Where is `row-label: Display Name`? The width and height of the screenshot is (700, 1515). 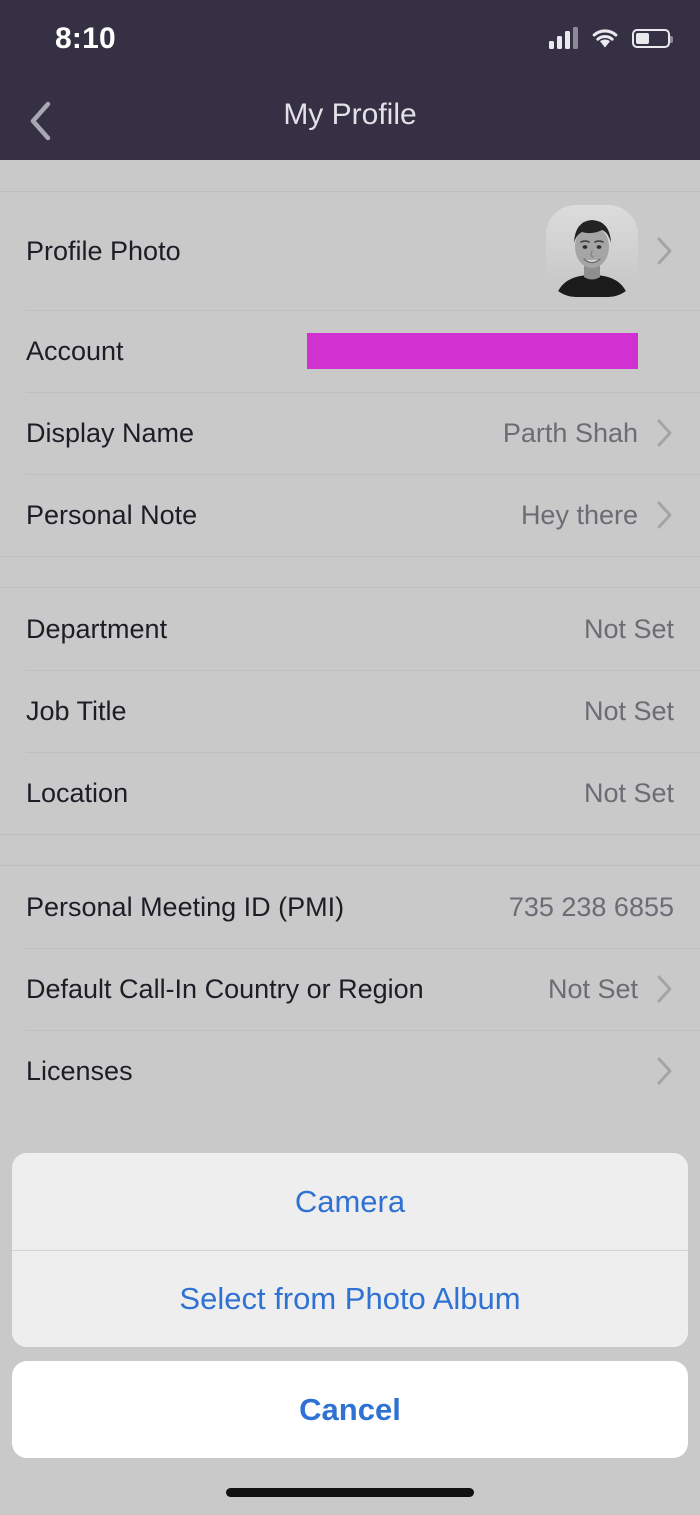
row-label: Display Name is located at coordinates (110, 432).